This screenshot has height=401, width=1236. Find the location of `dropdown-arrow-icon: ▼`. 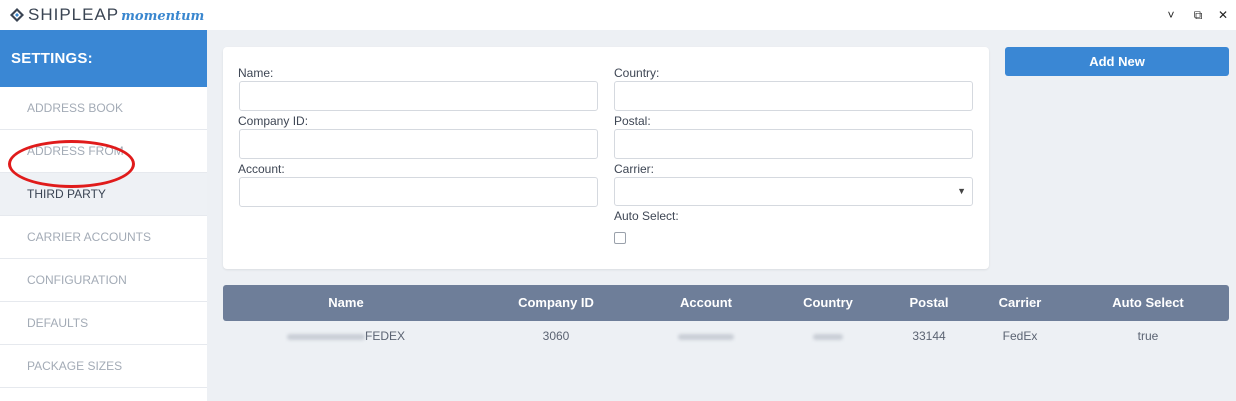

dropdown-arrow-icon: ▼ is located at coordinates (961, 191).